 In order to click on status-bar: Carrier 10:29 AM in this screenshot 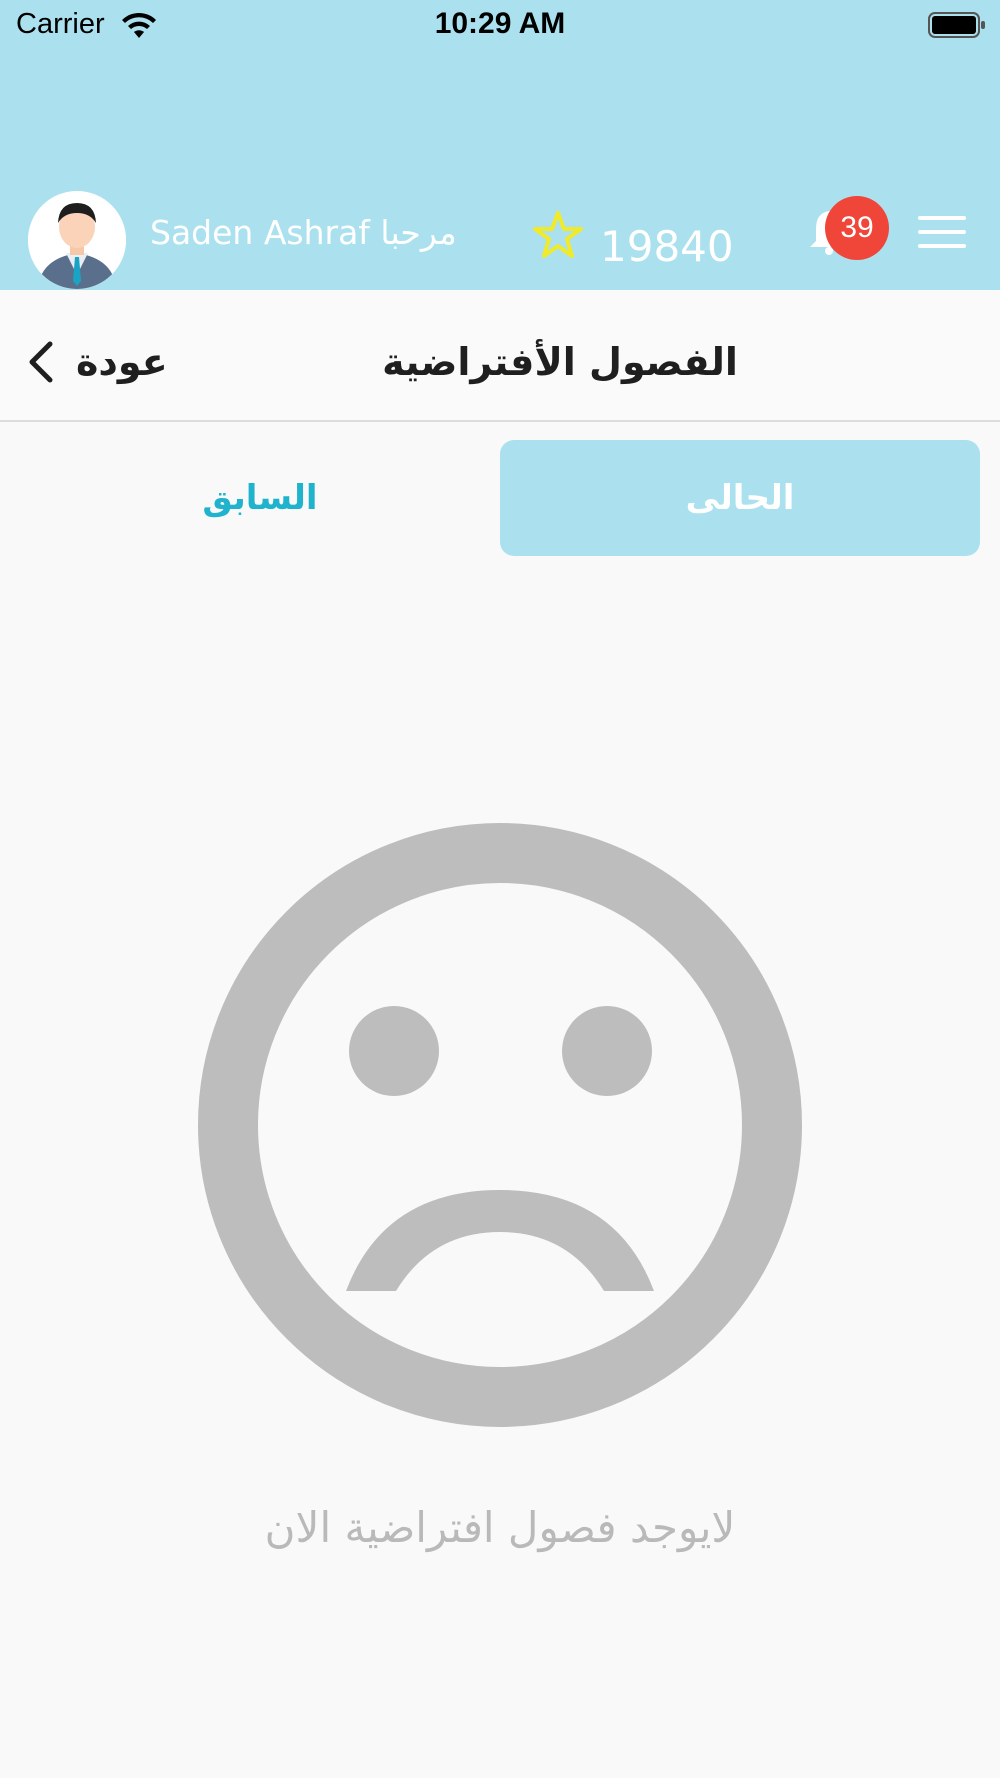, I will do `click(500, 25)`.